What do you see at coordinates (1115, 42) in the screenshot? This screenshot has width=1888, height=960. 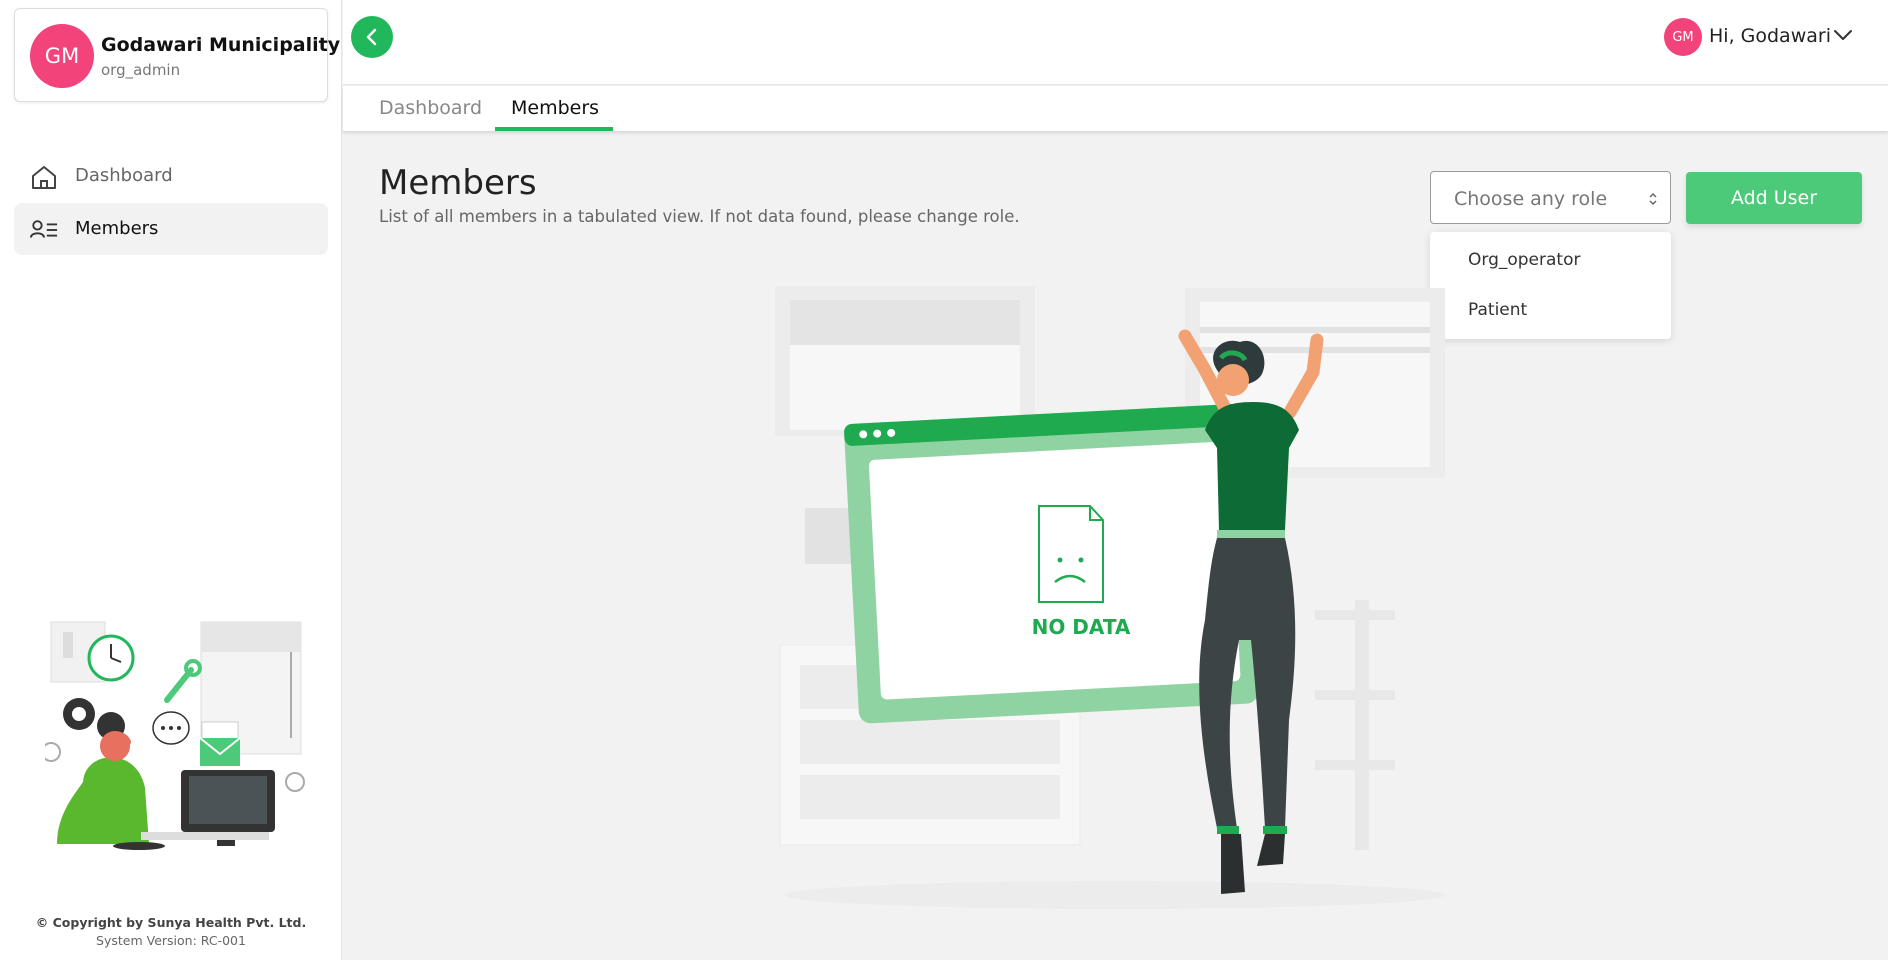 I see `top-header: GM Hi, Godawari` at bounding box center [1115, 42].